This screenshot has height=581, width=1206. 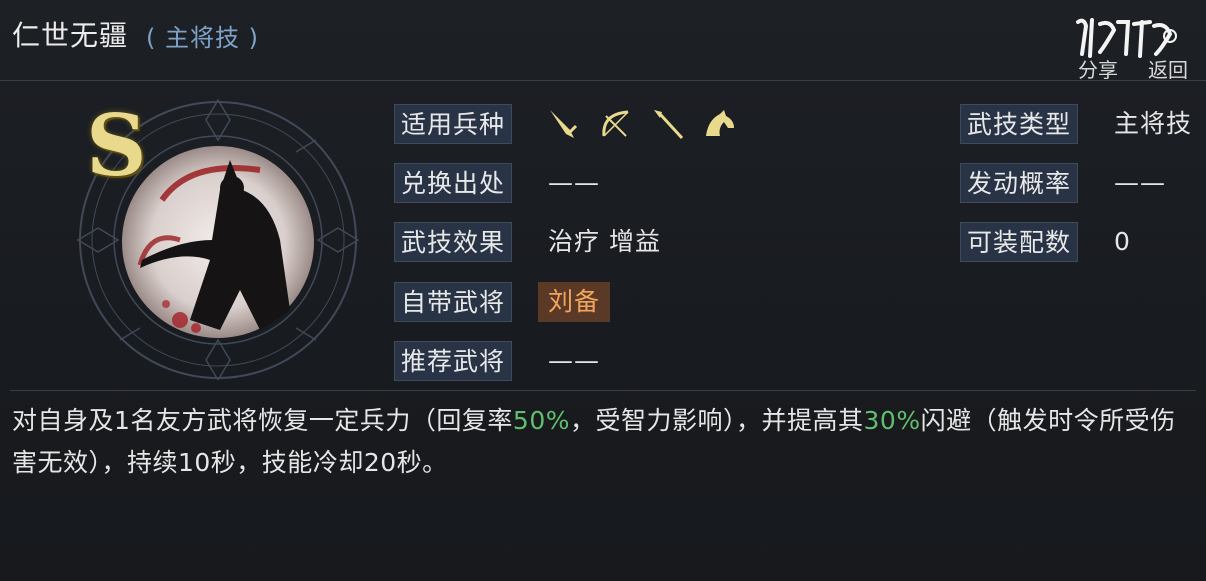 I want to click on desc-part-2: ，受智力影响），并提高其, so click(x=717, y=420).